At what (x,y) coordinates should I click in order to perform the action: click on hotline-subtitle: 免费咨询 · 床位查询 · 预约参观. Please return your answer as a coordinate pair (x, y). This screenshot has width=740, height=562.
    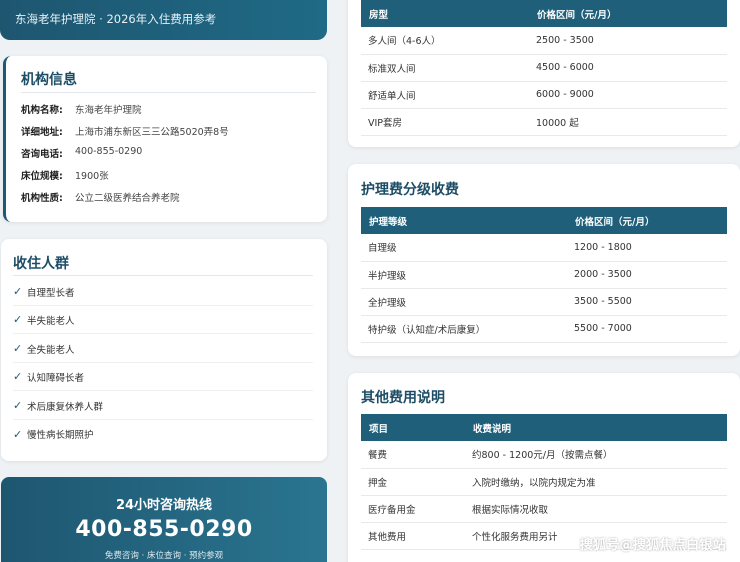
    Looking at the image, I should click on (164, 556).